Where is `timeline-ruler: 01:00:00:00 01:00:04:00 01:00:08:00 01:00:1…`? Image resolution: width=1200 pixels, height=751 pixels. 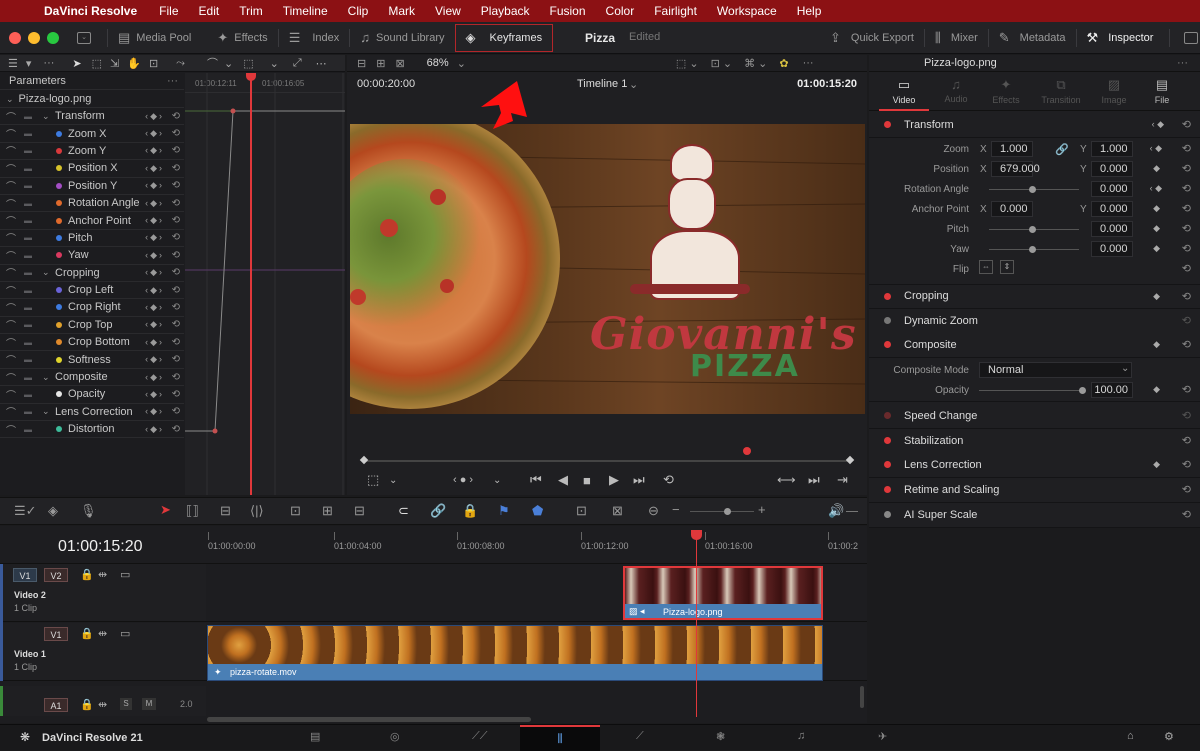
timeline-ruler: 01:00:00:00 01:00:04:00 01:00:08:00 01:00:1… is located at coordinates (536, 545).